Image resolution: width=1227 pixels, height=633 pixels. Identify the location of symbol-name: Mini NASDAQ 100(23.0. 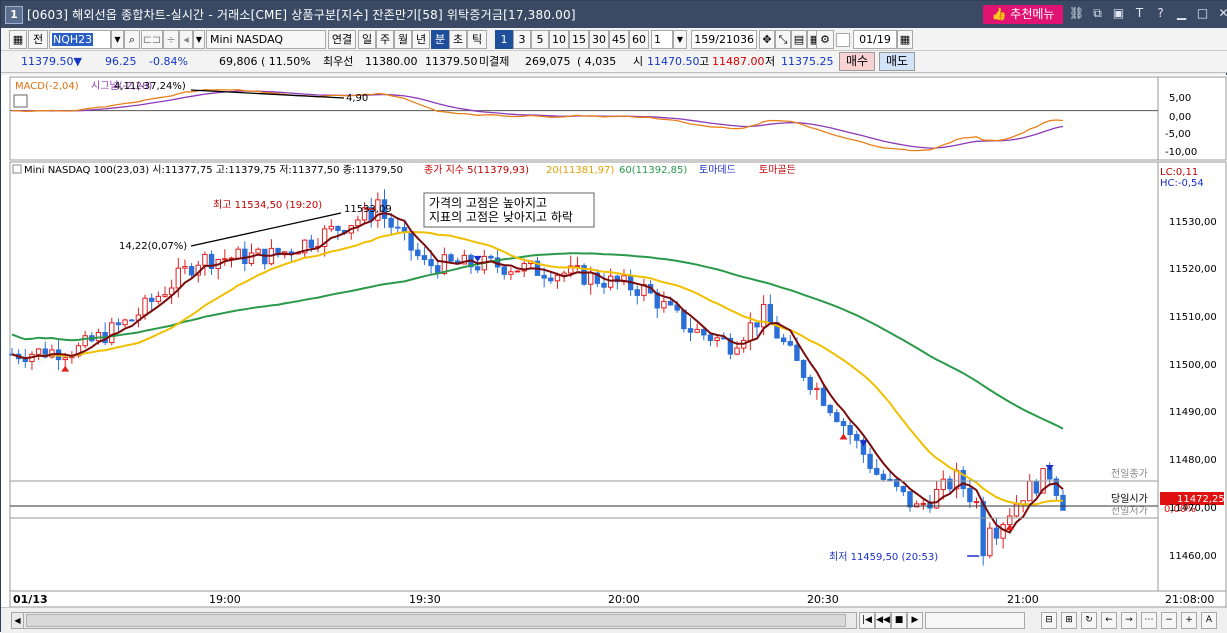
(266, 46).